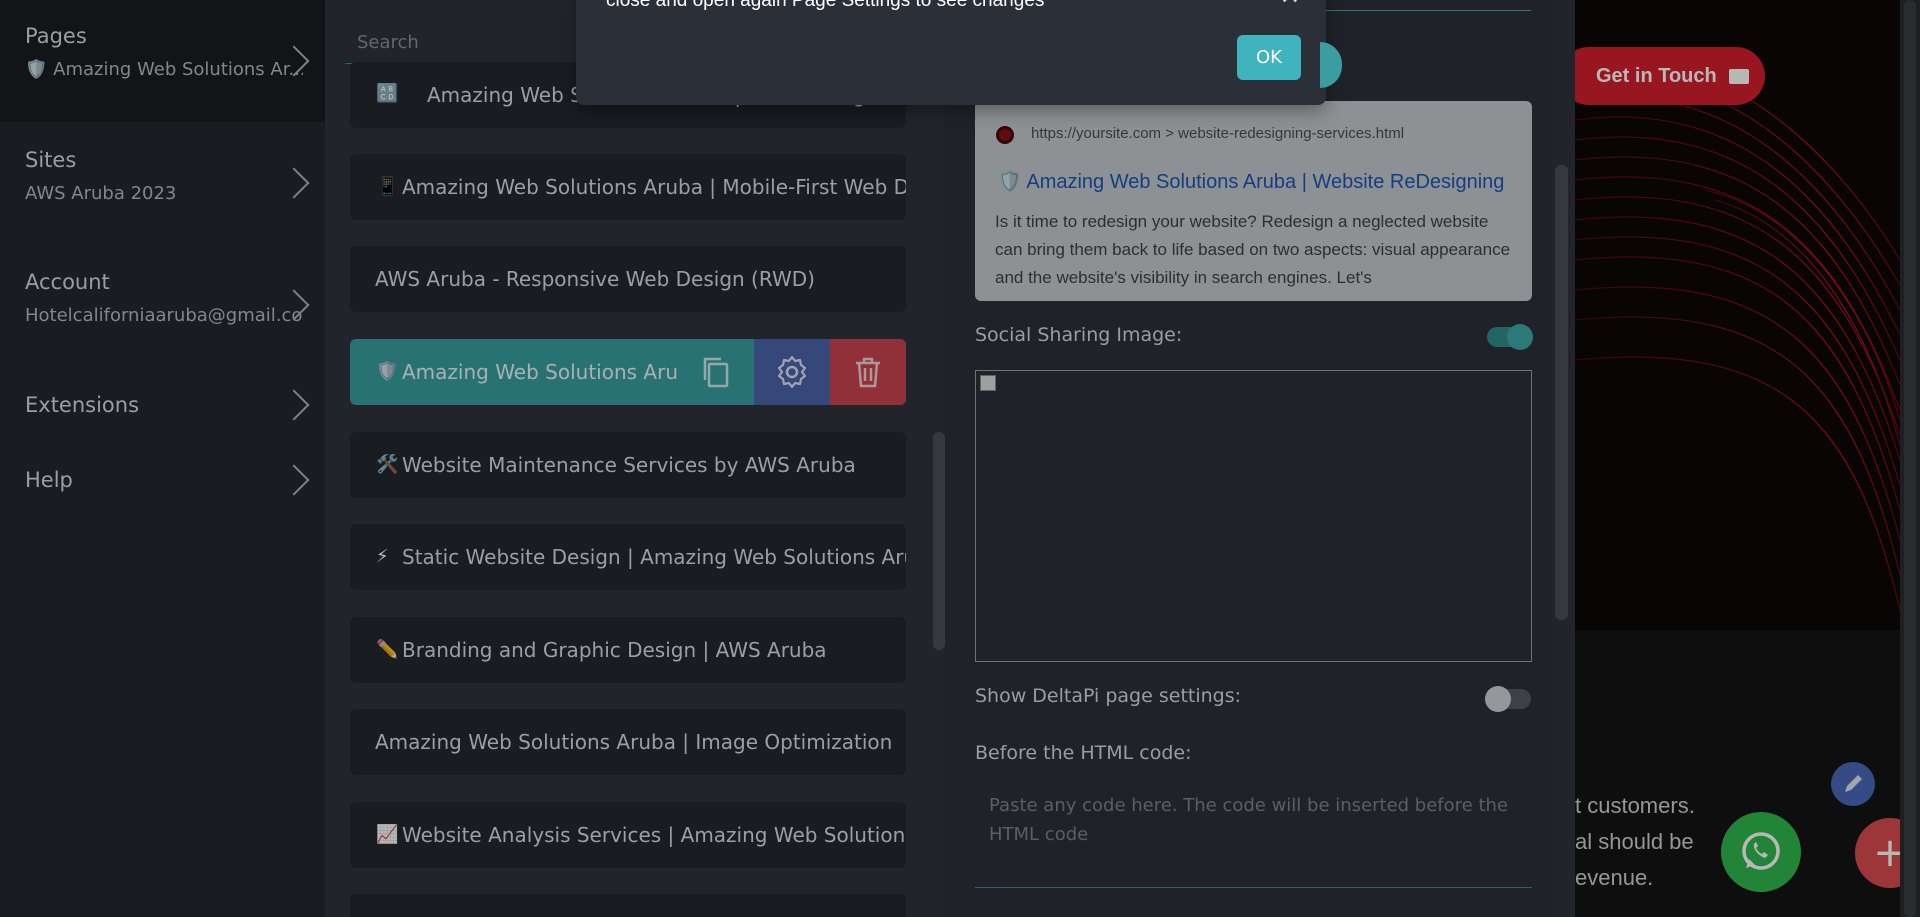  Describe the element at coordinates (1290, 5) in the screenshot. I see `close-icon: ✕` at that location.